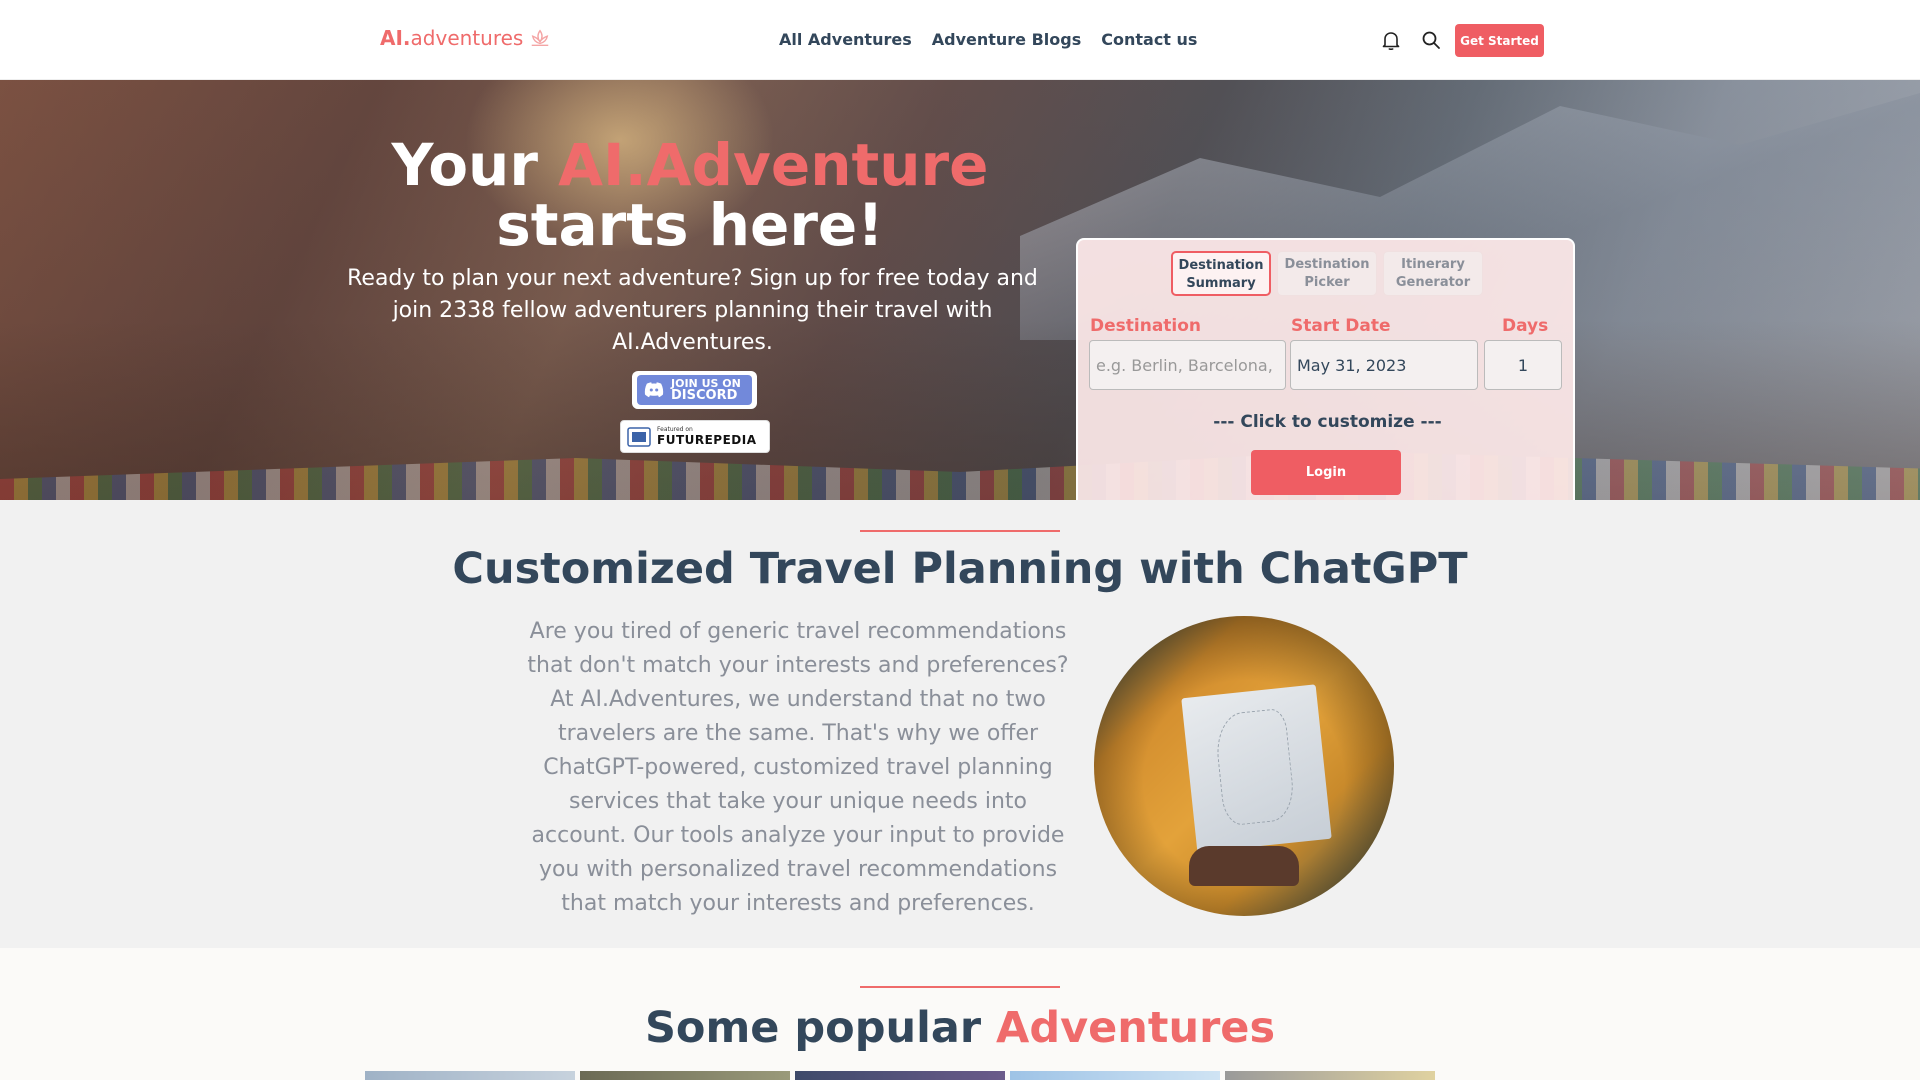 The height and width of the screenshot is (1080, 1920). I want to click on logo-suffix: adventures, so click(467, 38).